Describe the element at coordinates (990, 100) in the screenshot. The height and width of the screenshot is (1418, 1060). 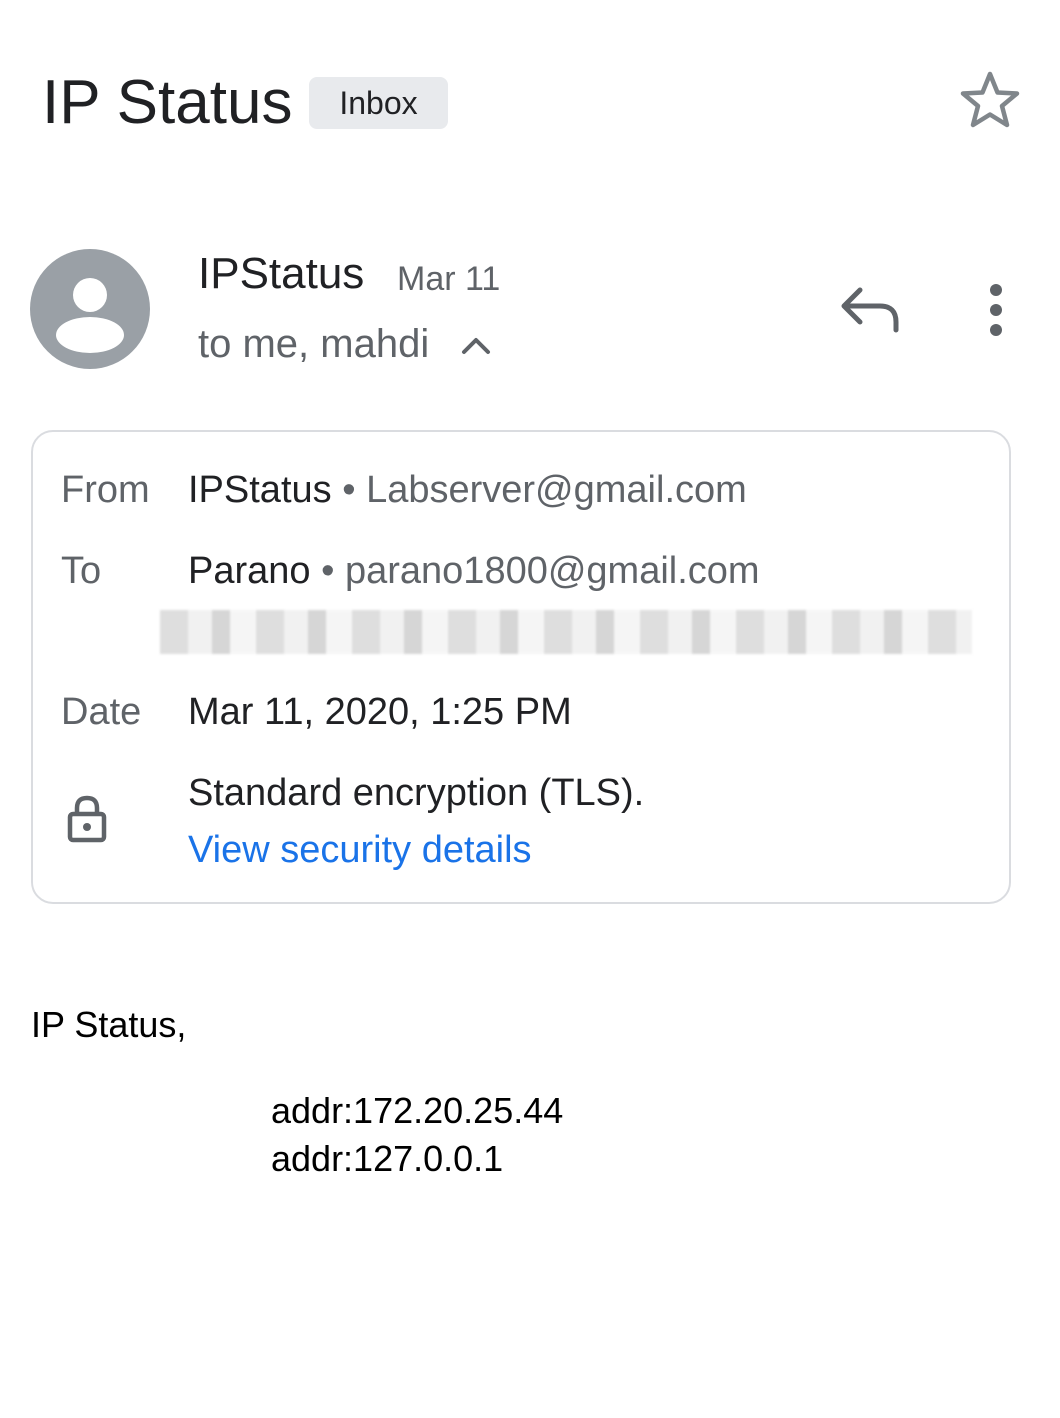
I see `star-icon` at that location.